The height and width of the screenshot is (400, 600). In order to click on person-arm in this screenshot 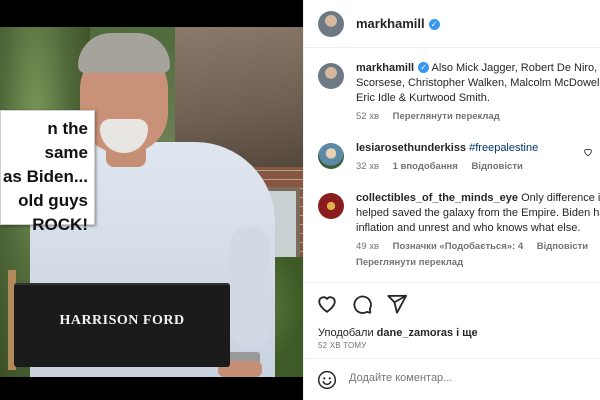, I will do `click(250, 287)`.